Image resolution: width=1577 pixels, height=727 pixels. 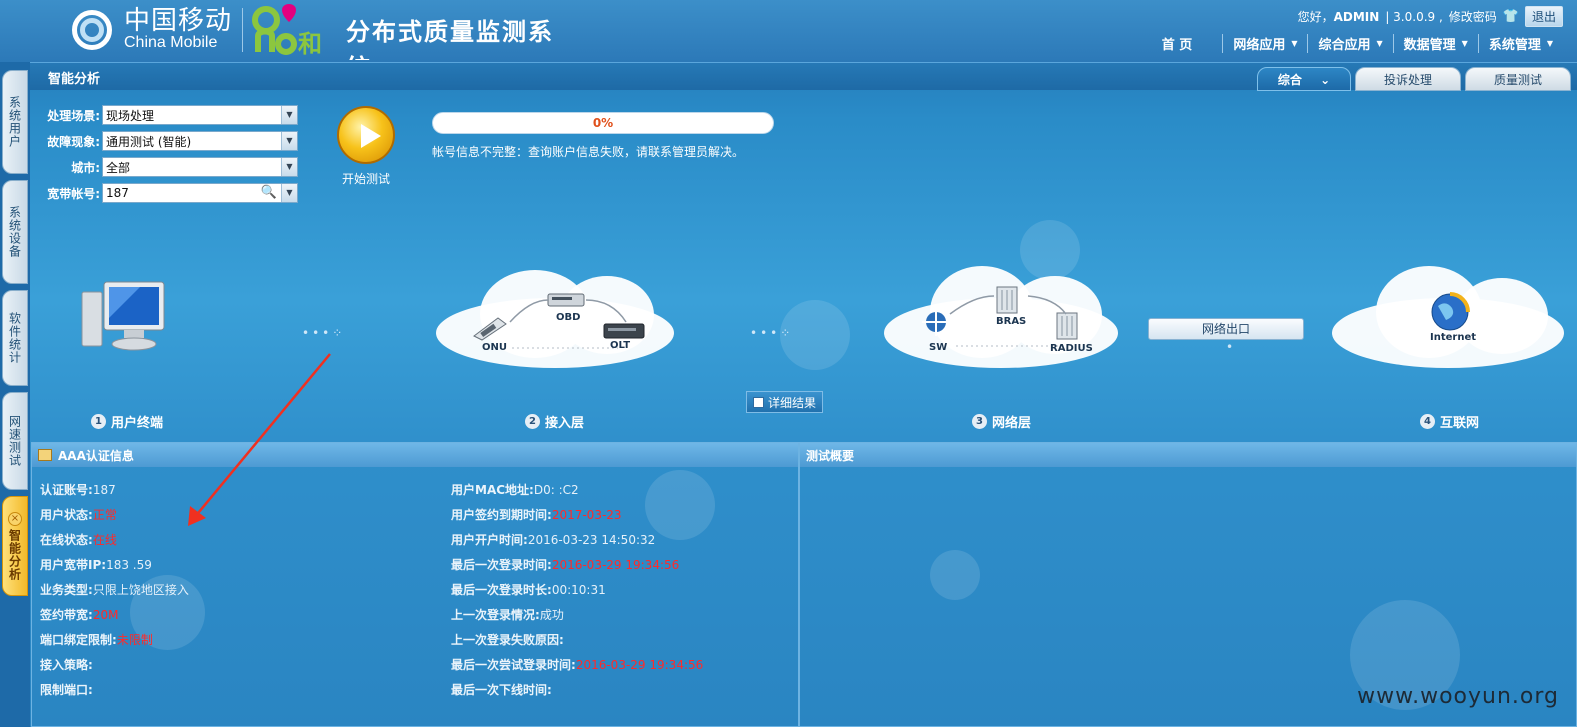 I want to click on tab-0: 综合 ⌄, so click(x=1304, y=79).